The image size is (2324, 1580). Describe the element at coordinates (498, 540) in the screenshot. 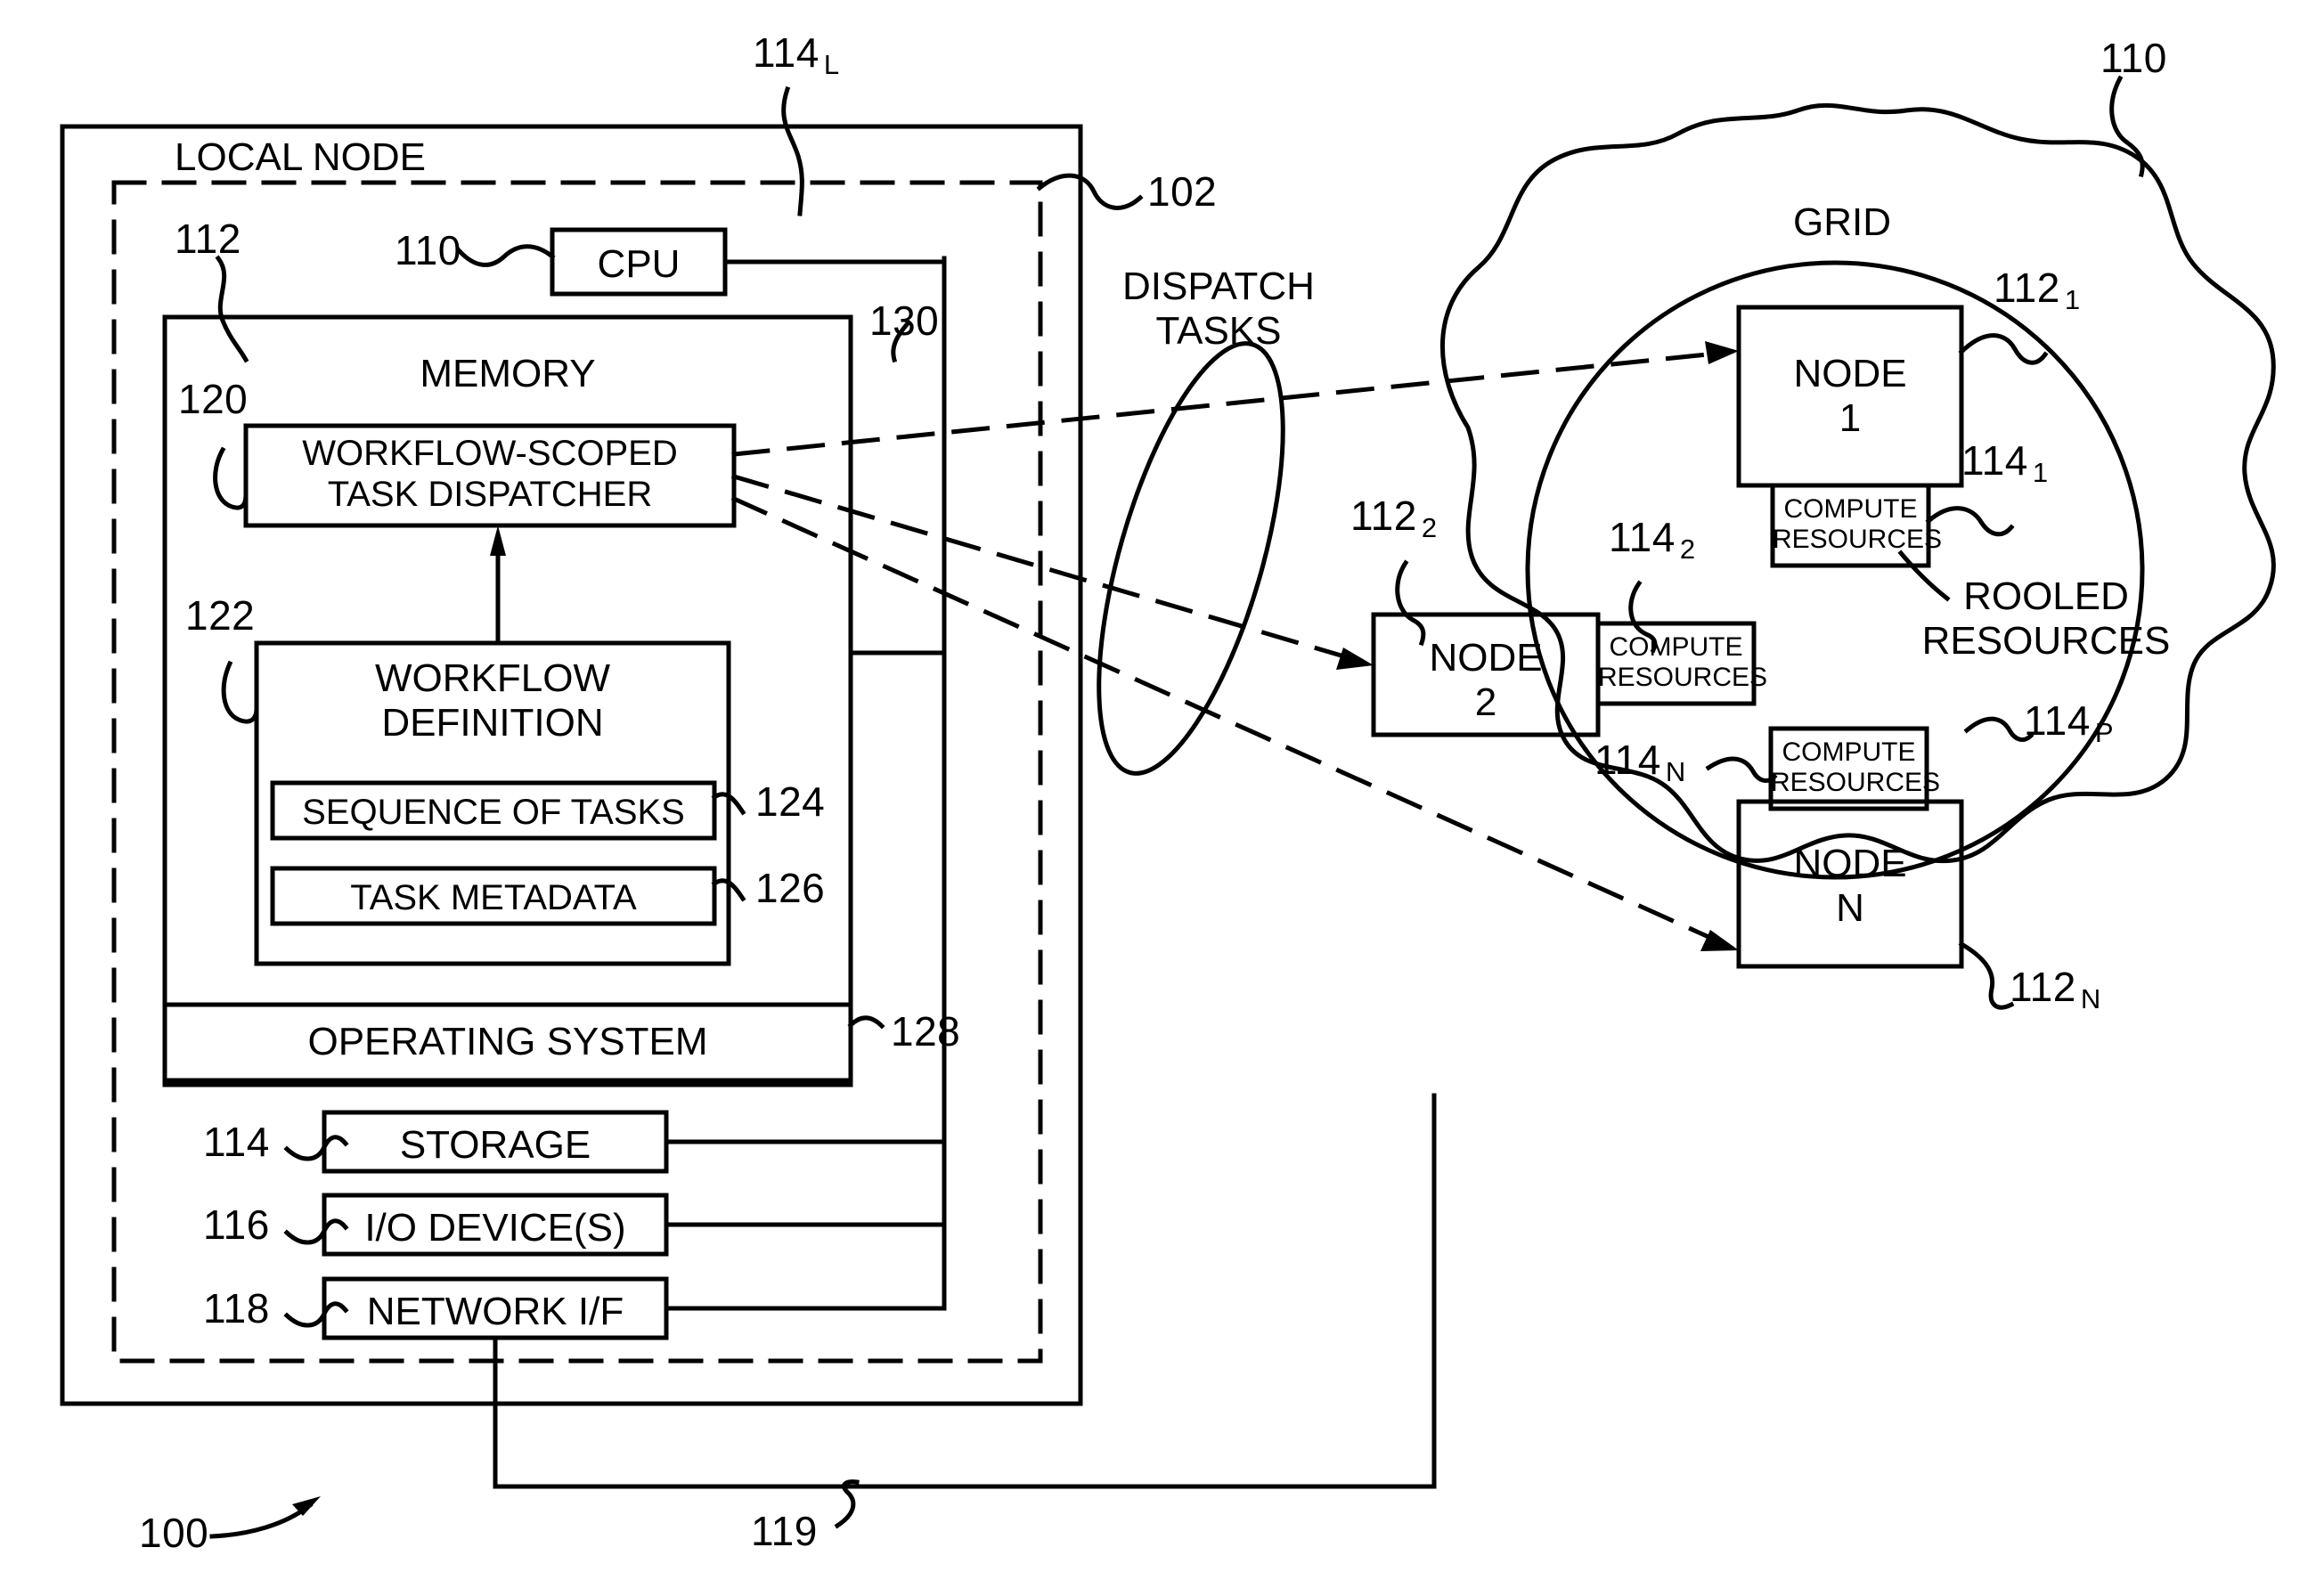

I see `workflow-to-dispatcher-arrowhead` at that location.